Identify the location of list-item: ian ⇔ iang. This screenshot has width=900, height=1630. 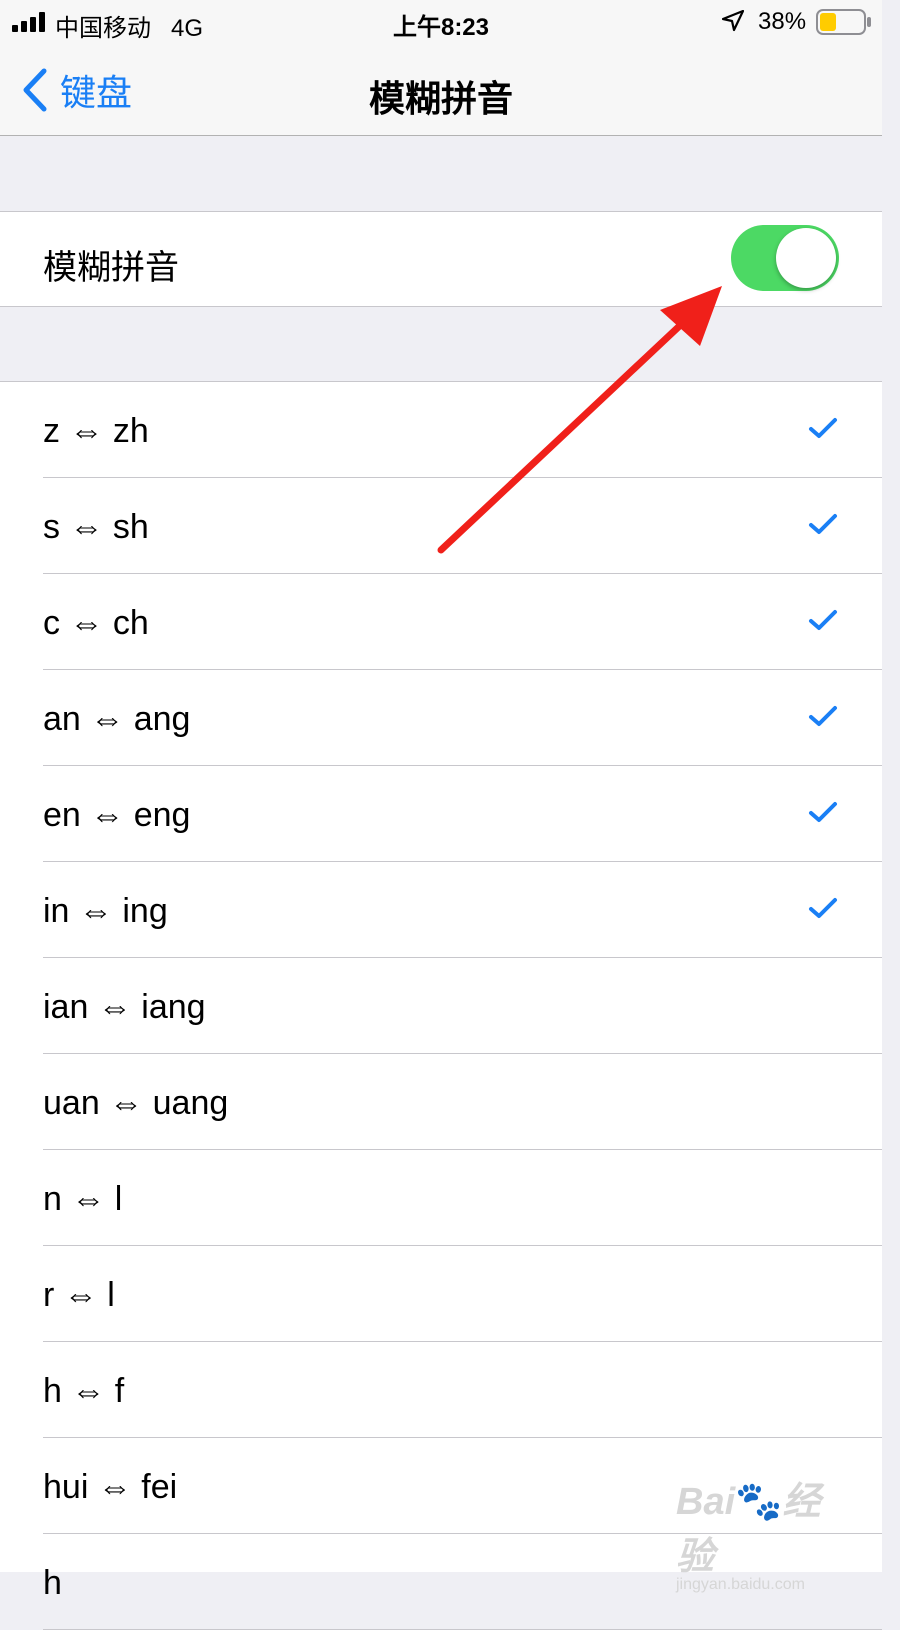
(441, 1006).